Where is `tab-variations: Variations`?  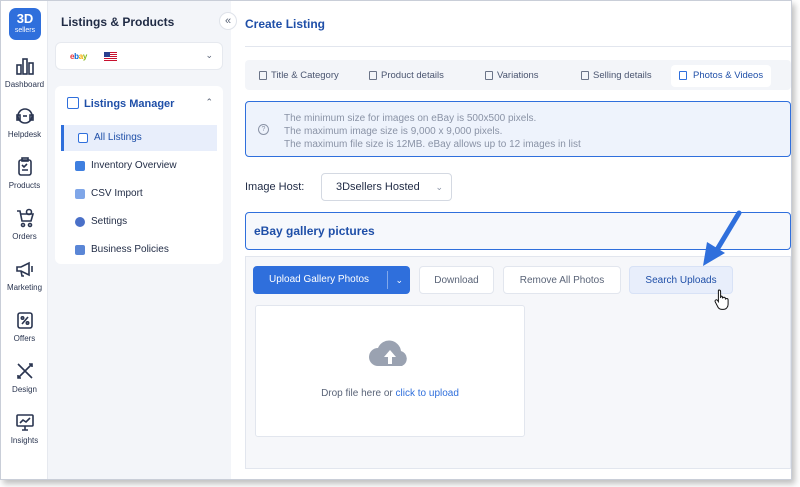
tab-variations: Variations is located at coordinates (511, 76).